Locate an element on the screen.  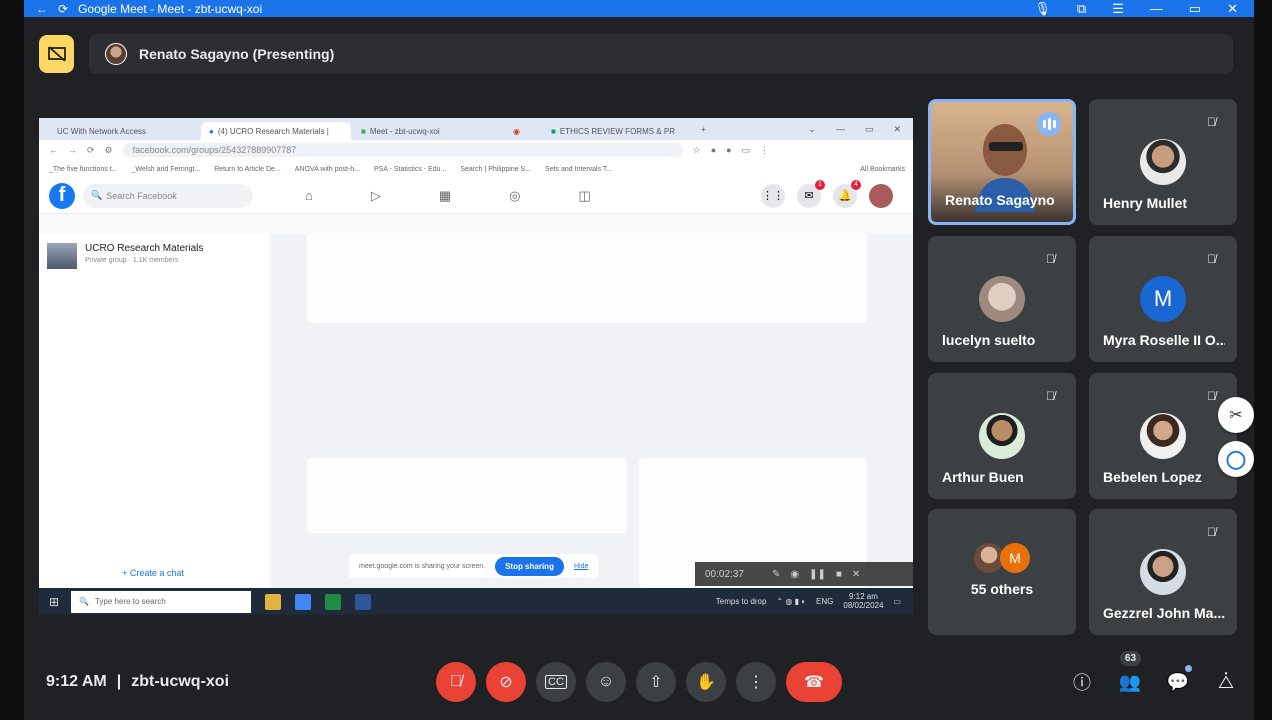
stop-sharing-button: Stop sharing is located at coordinates (529, 566).